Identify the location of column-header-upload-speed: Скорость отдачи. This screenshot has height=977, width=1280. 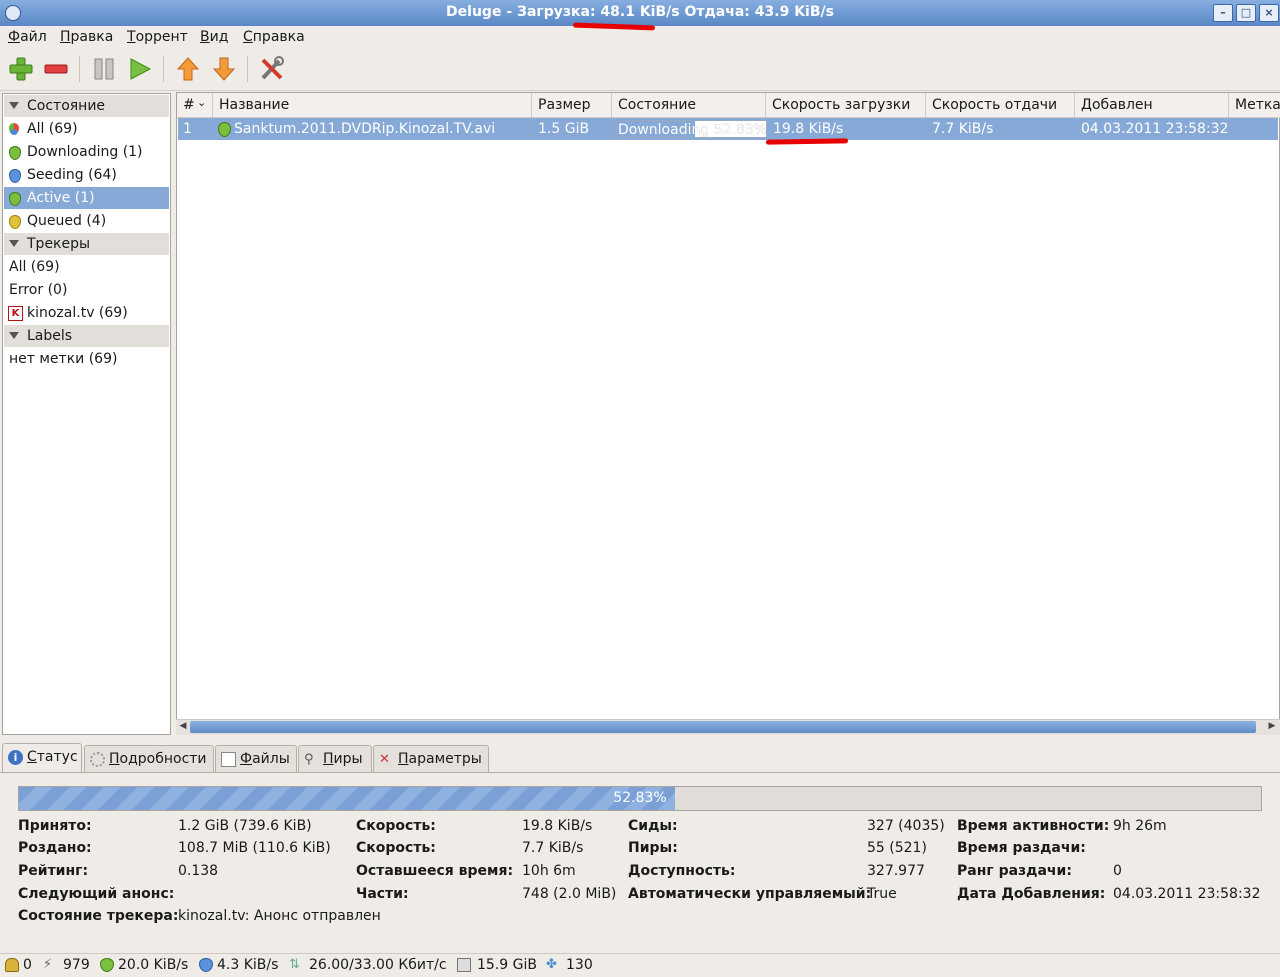
(1000, 105).